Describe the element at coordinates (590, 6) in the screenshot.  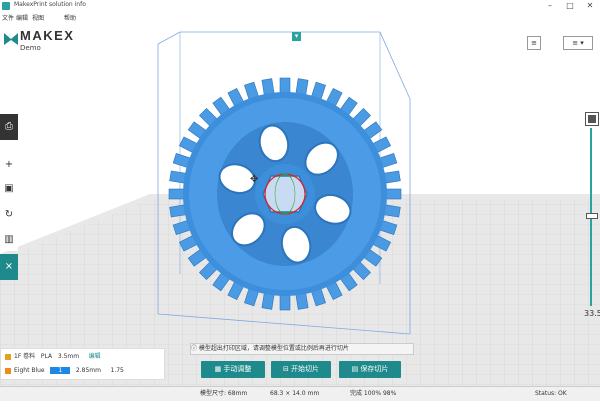
I see `close-icon: ✕` at that location.